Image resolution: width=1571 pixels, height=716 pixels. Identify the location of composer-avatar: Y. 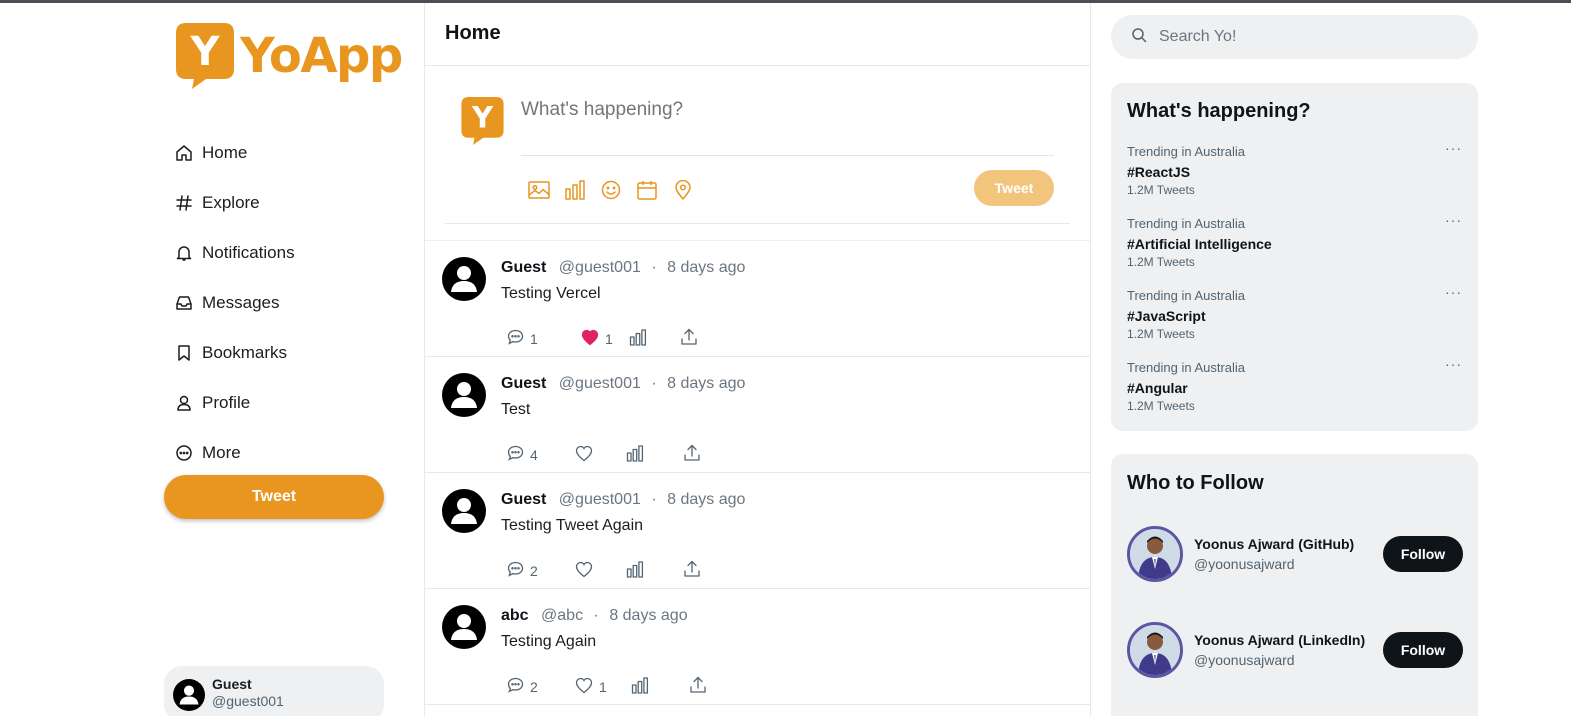
(482, 121).